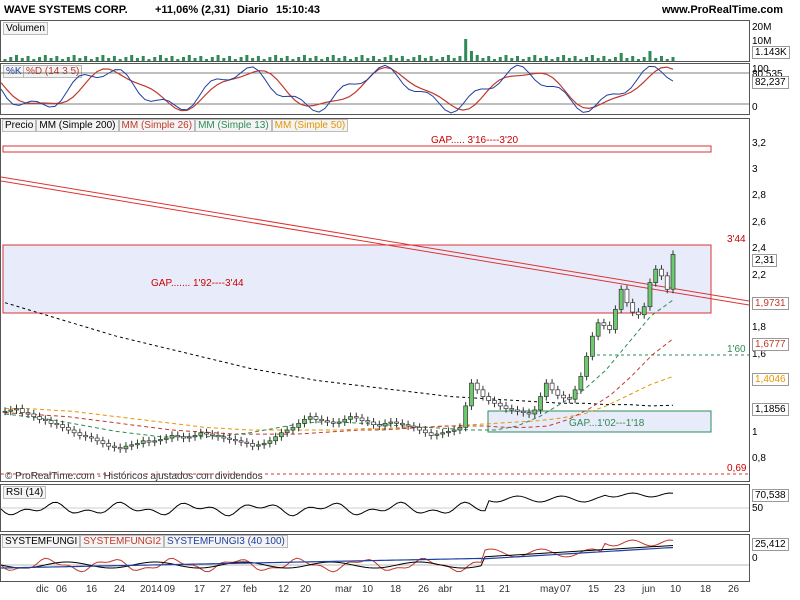 Image resolution: width=800 pixels, height=600 pixels. What do you see at coordinates (375, 89) in the screenshot?
I see `stochastic-lines` at bounding box center [375, 89].